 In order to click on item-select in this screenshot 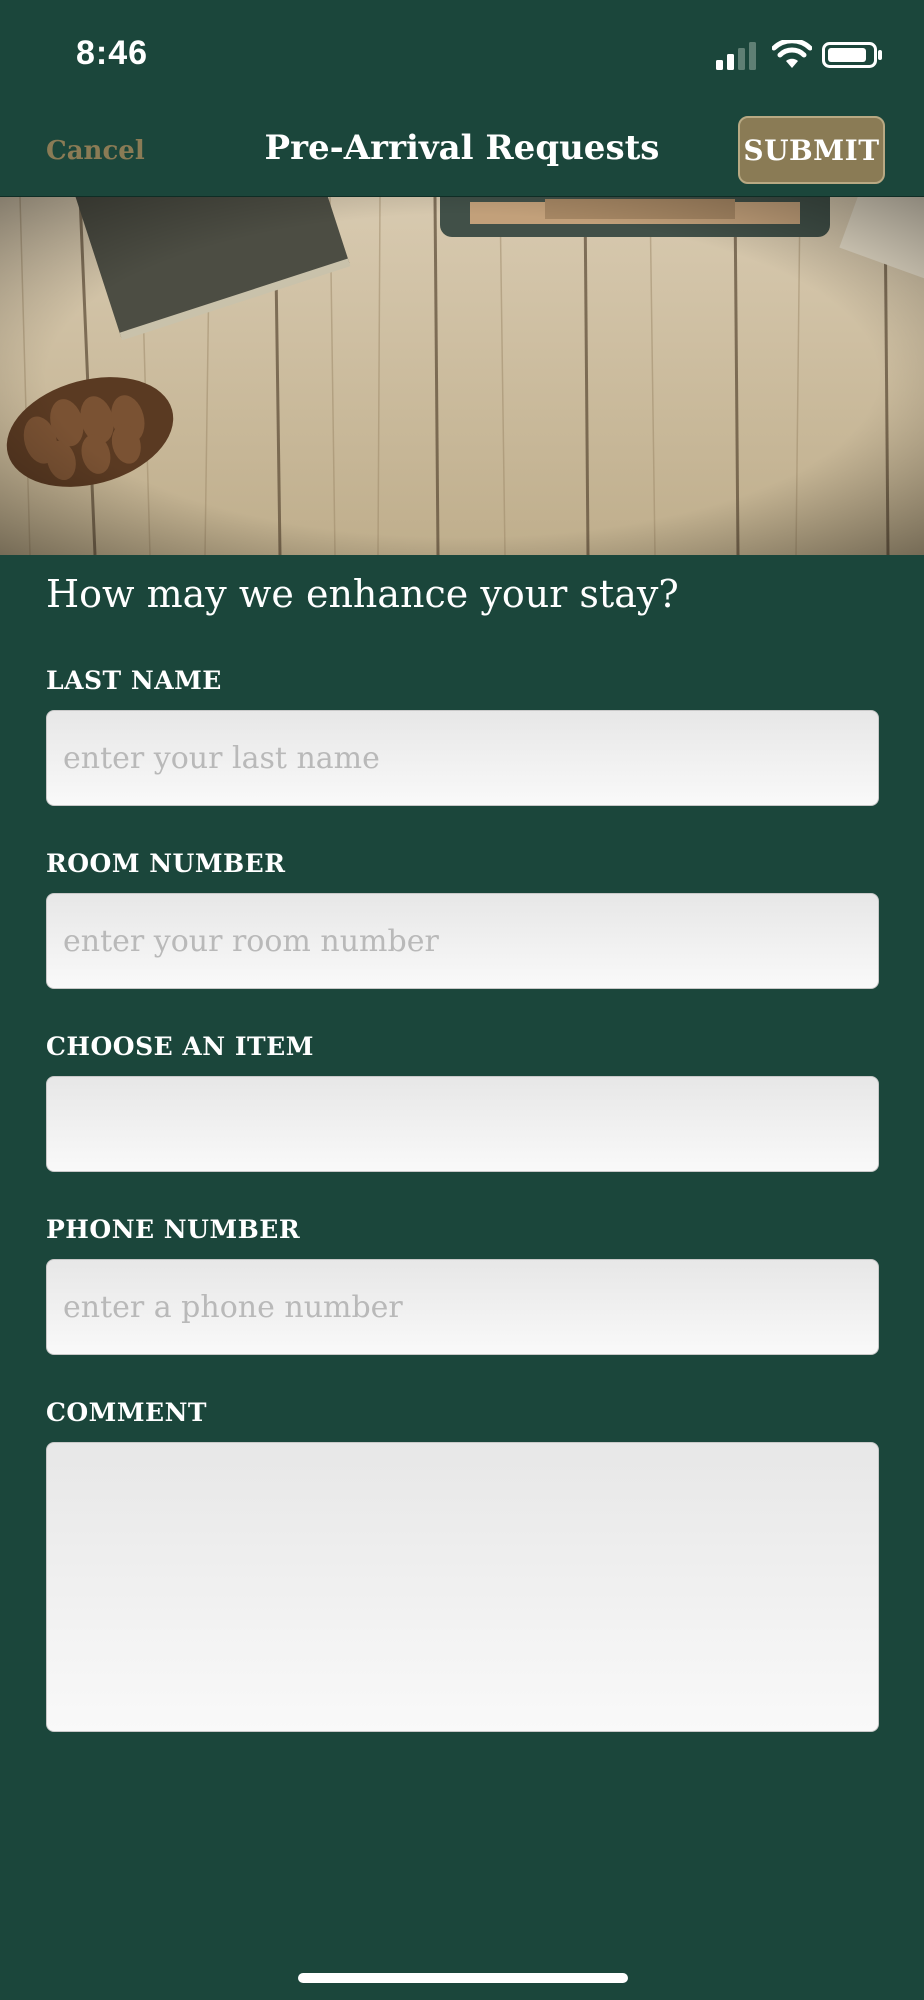, I will do `click(462, 1124)`.